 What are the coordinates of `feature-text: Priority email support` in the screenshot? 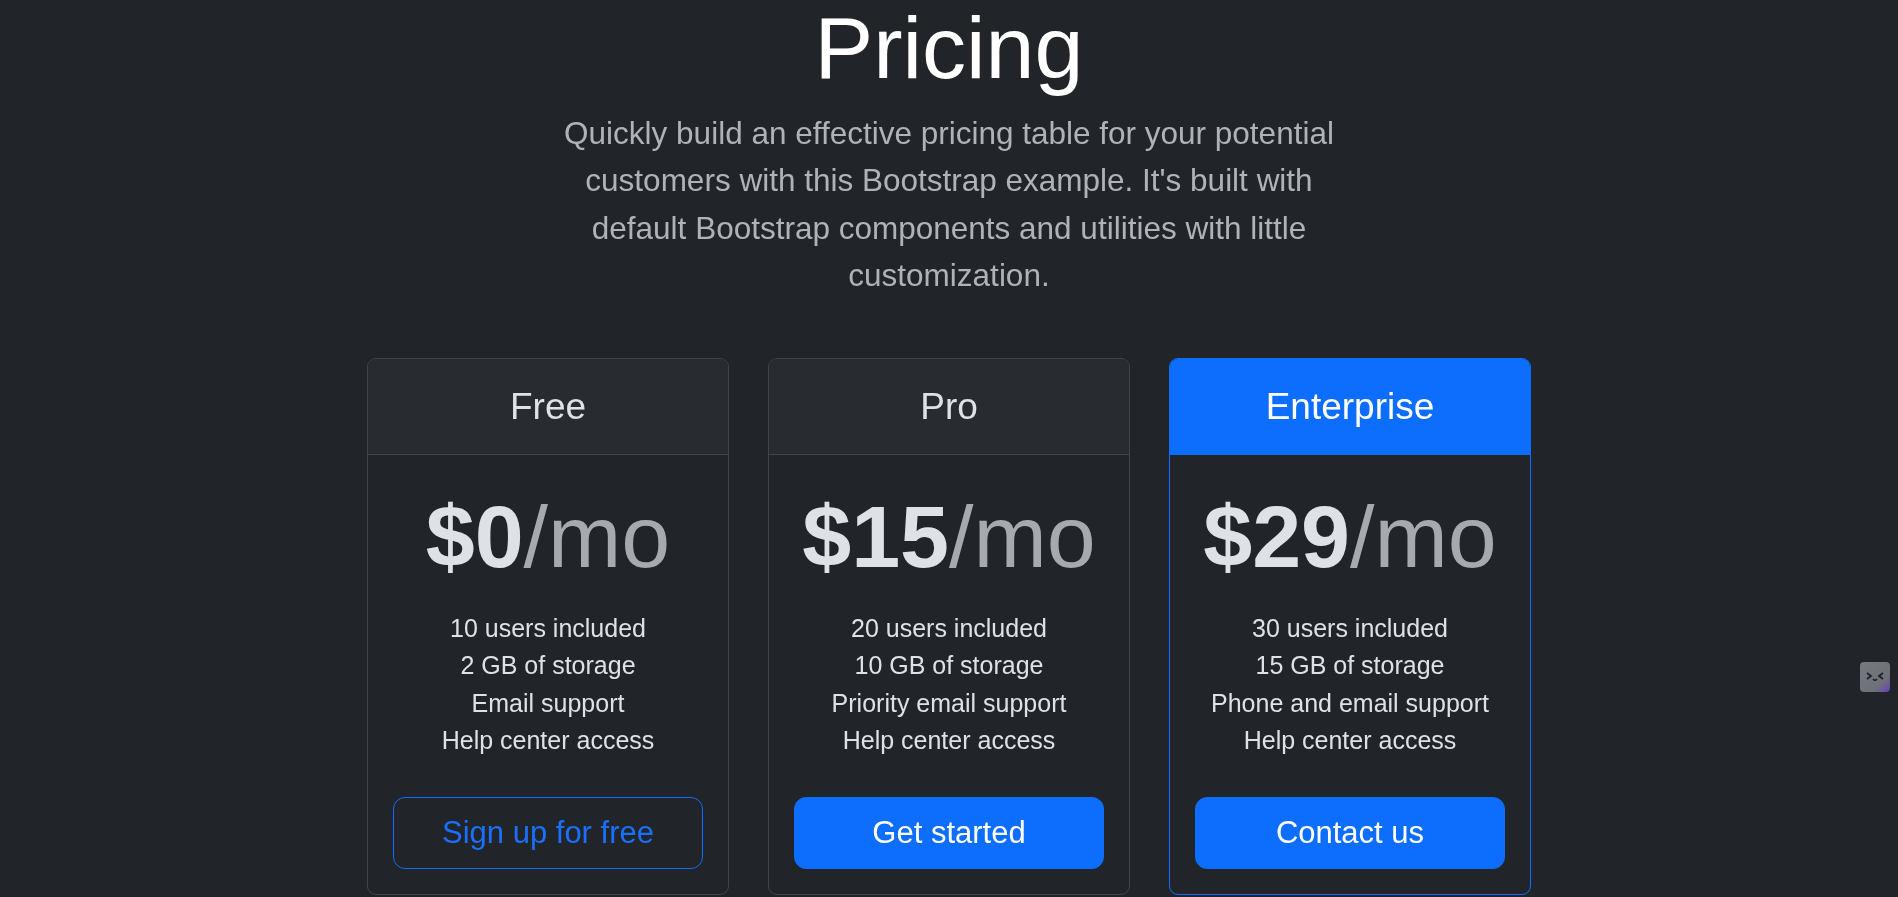 It's located at (949, 703).